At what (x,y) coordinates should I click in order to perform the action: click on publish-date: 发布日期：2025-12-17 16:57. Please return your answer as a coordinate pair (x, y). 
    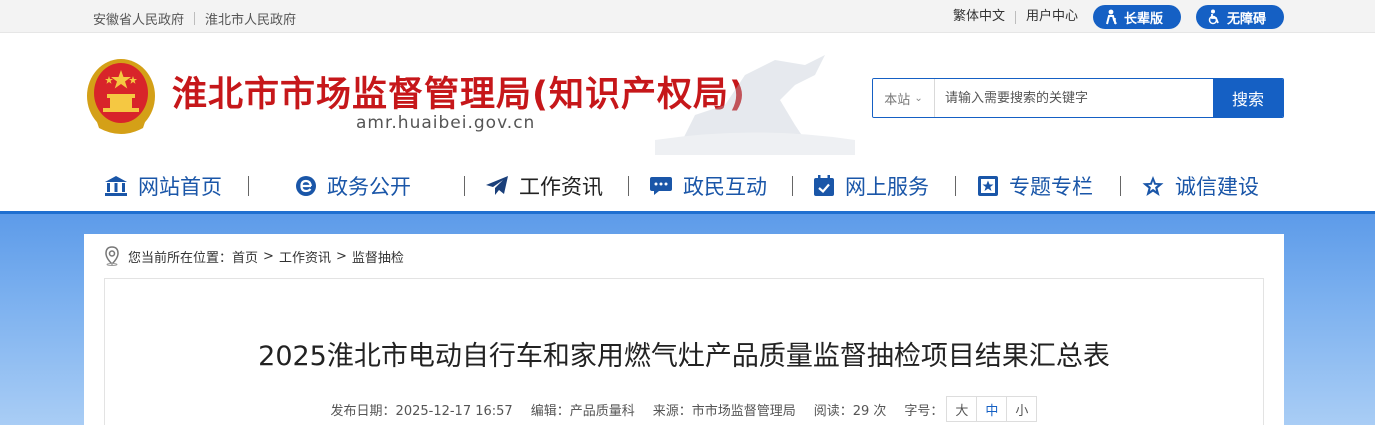
    Looking at the image, I should click on (421, 411).